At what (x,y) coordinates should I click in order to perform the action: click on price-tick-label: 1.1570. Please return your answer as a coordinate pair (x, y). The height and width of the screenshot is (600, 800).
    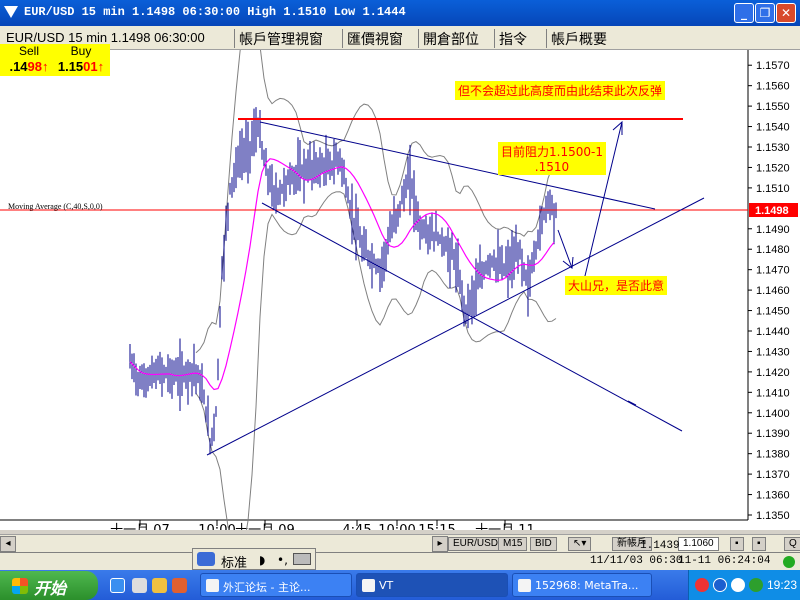
    Looking at the image, I should click on (773, 66).